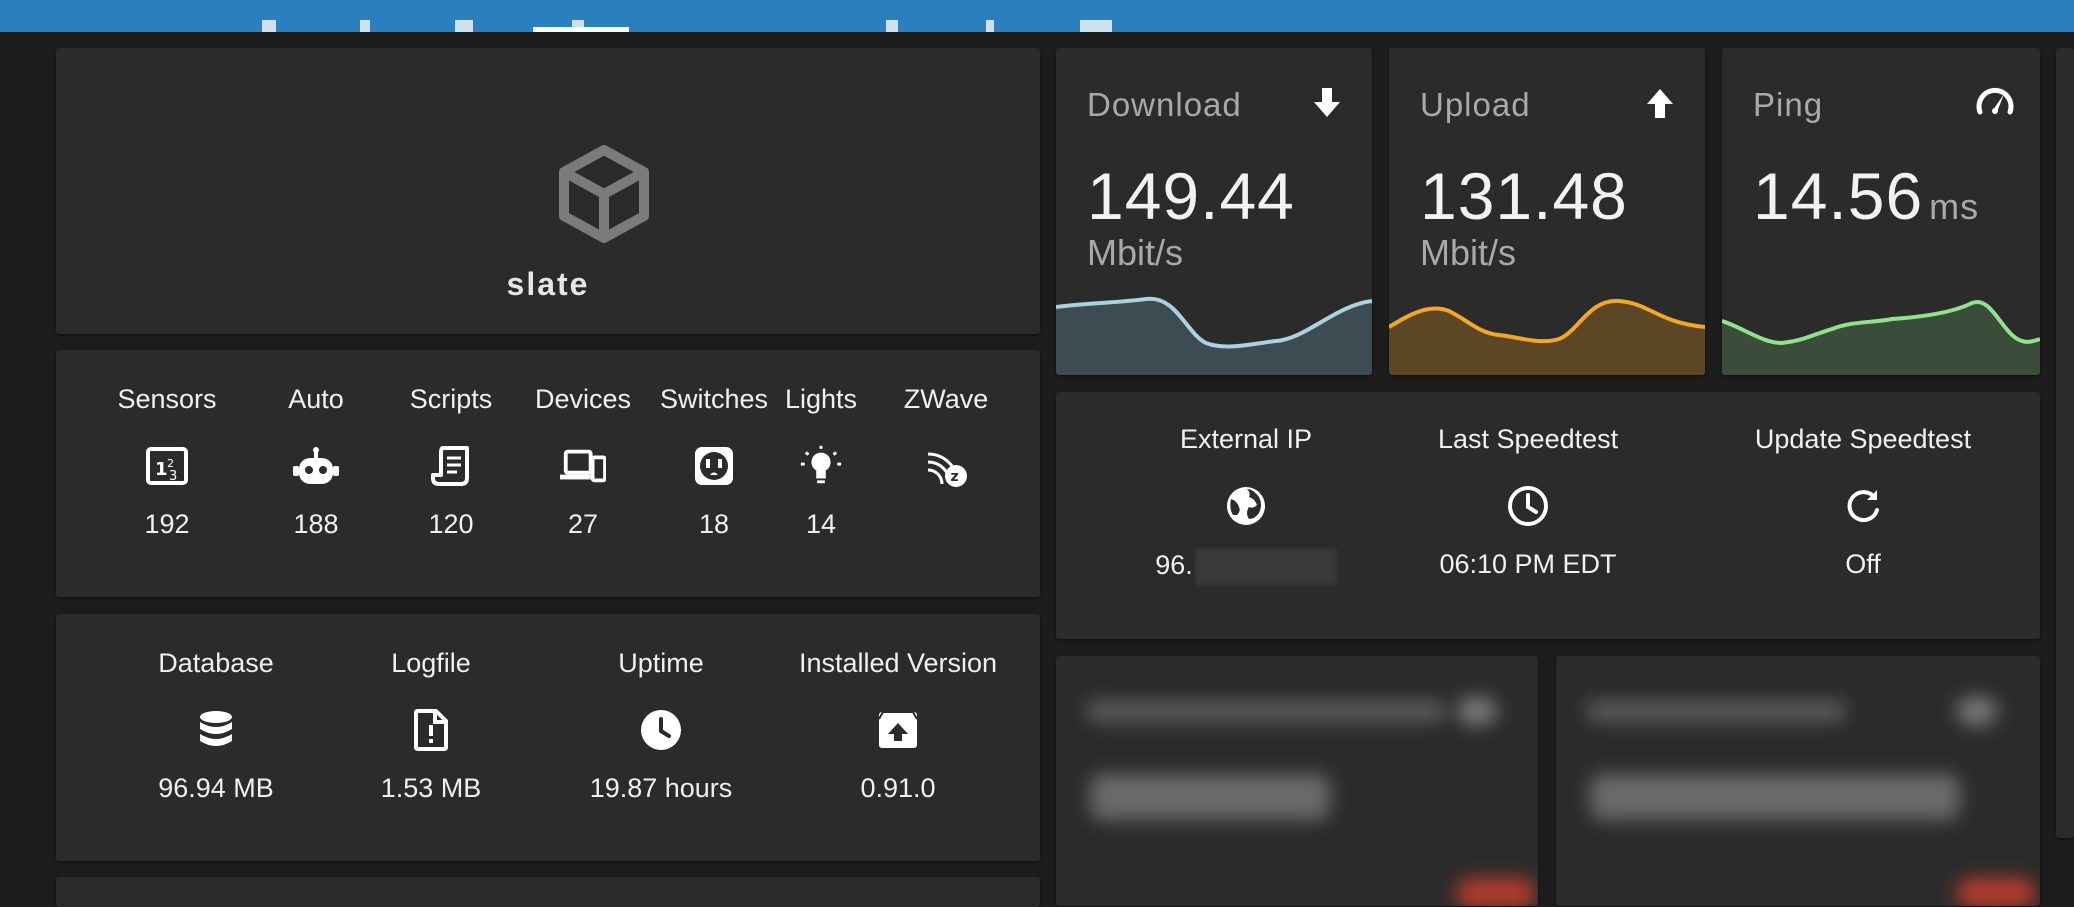  Describe the element at coordinates (548, 892) in the screenshot. I see `next-card` at that location.